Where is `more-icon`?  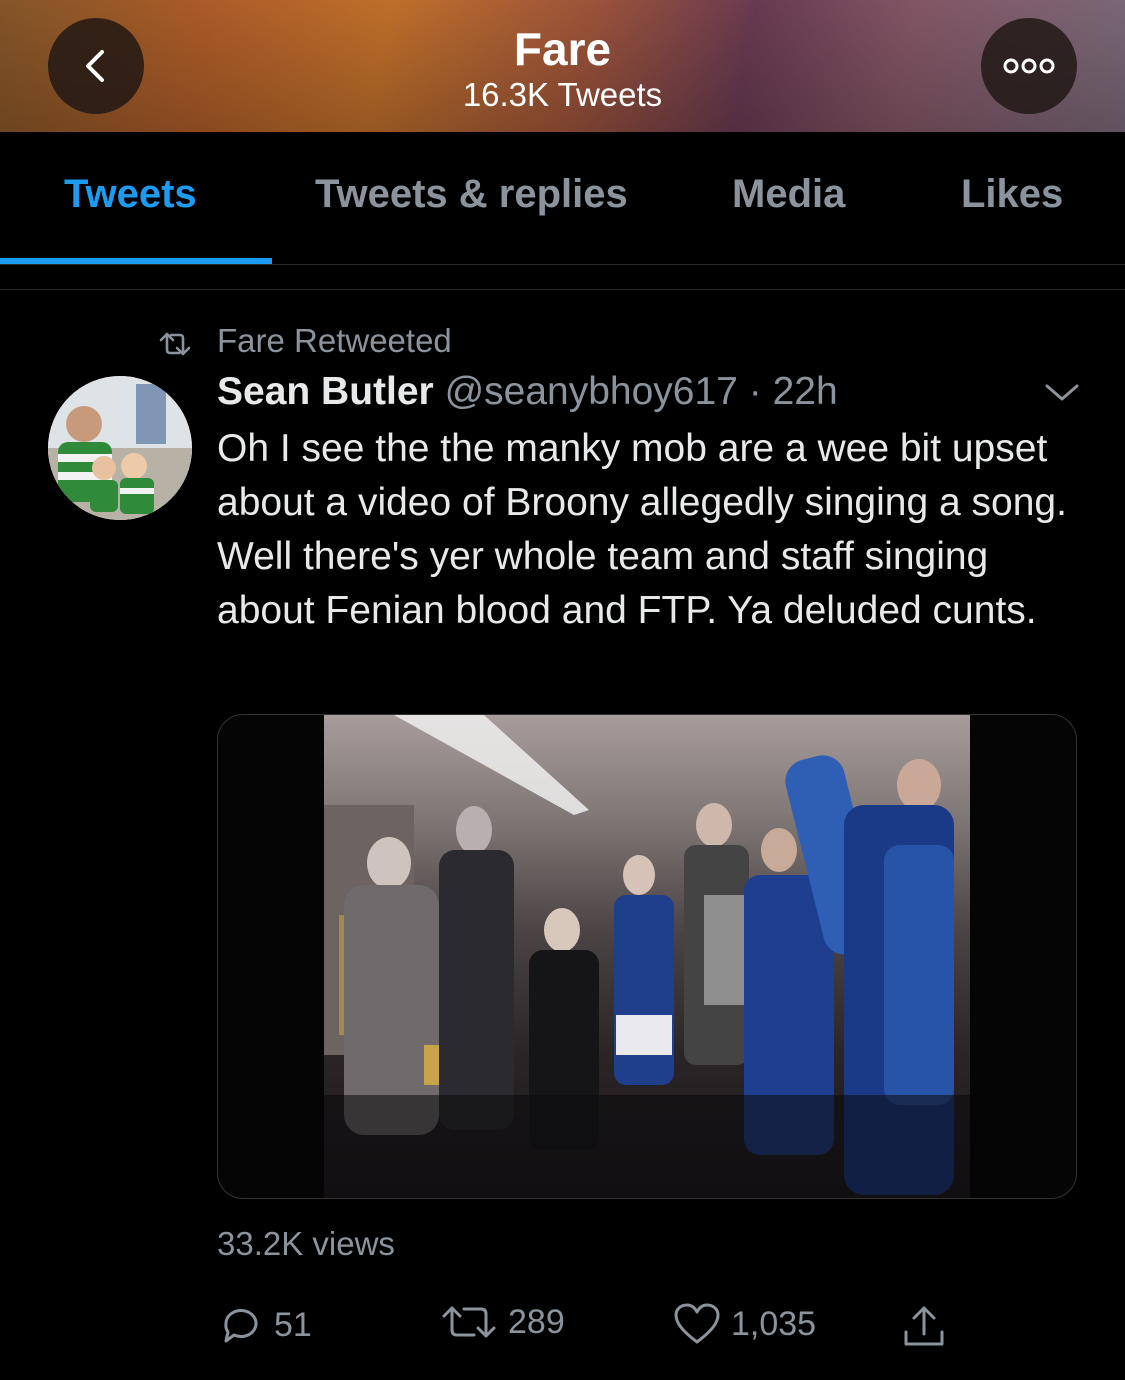
more-icon is located at coordinates (1029, 66).